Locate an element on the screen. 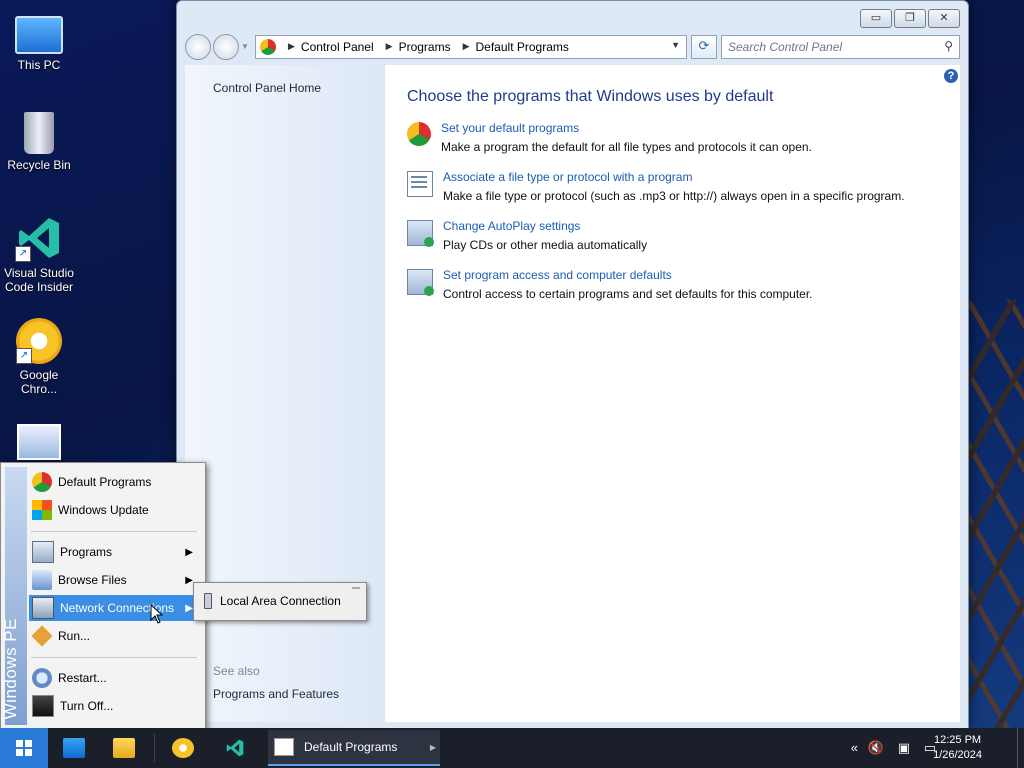 The image size is (1024, 768). autoplay-icon is located at coordinates (420, 233).